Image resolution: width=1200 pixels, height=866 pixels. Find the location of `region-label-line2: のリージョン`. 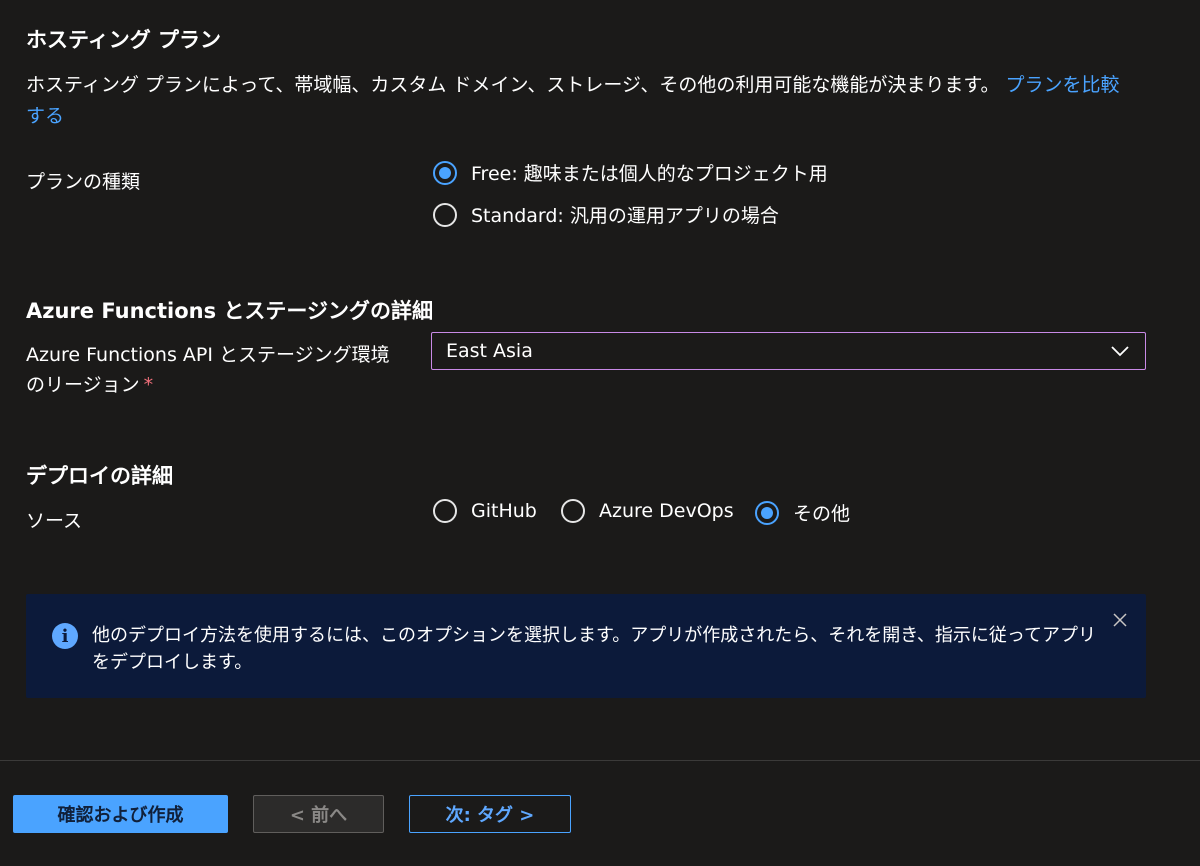

region-label-line2: のリージョン is located at coordinates (83, 385).